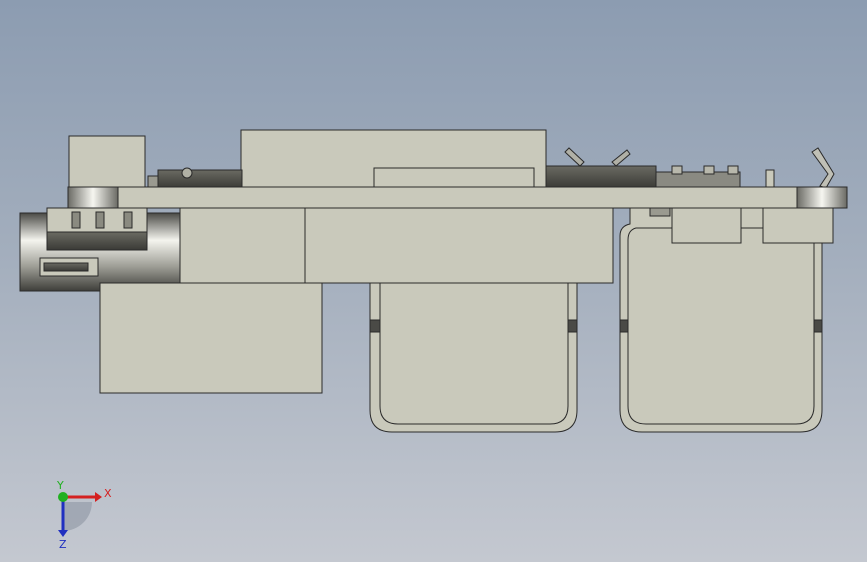 Image resolution: width=867 pixels, height=562 pixels. I want to click on connector-rib, so click(97, 241).